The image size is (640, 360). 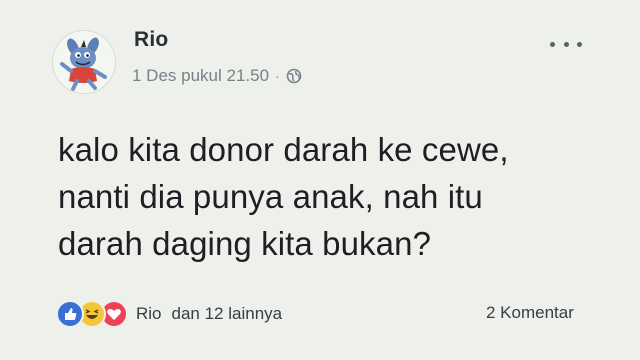 I want to click on post-timestamp: 1 Des pukul 21.50, so click(x=200, y=76).